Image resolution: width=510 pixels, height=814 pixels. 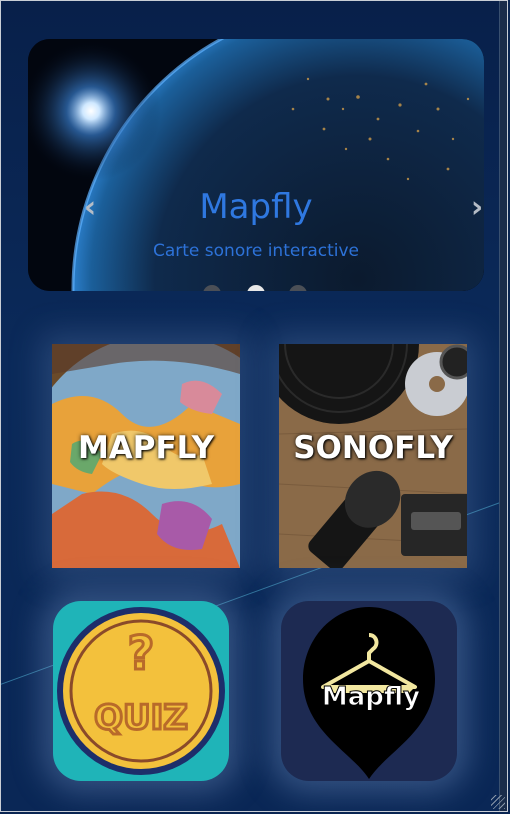 What do you see at coordinates (275, 288) in the screenshot?
I see `carousel-indicators` at bounding box center [275, 288].